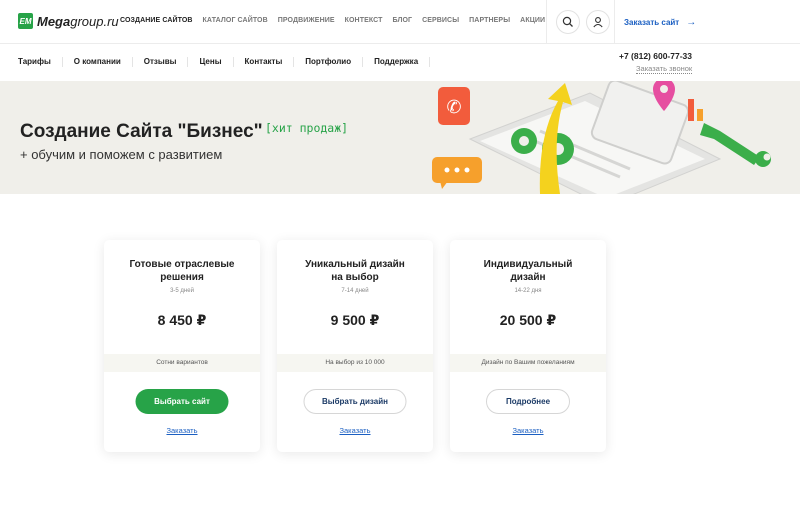 This screenshot has width=800, height=526. What do you see at coordinates (31, 62) in the screenshot?
I see `subnav-item-tarify: Тарифы` at bounding box center [31, 62].